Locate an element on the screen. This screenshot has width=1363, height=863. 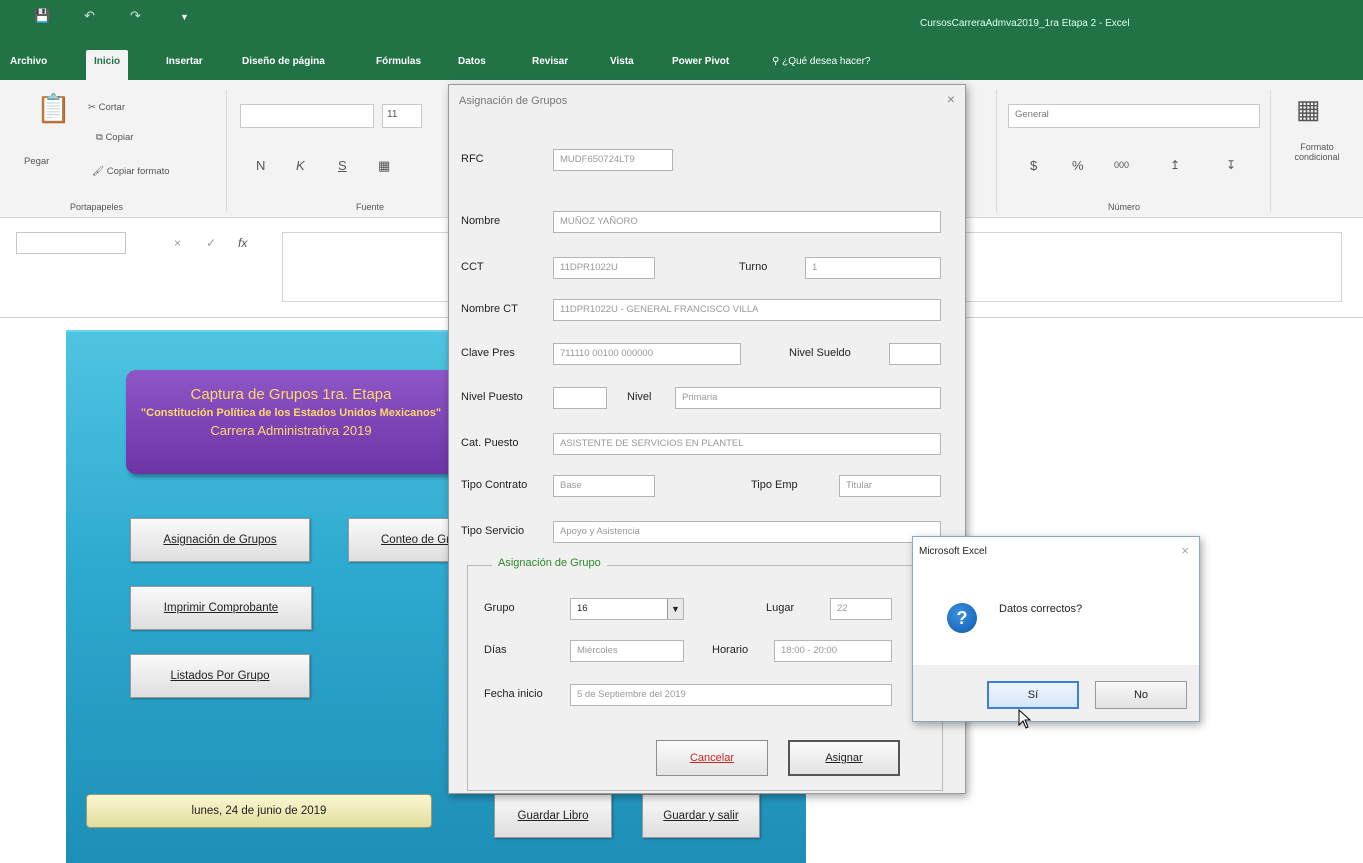
cct-field: 11DPR1022U is located at coordinates (604, 268).